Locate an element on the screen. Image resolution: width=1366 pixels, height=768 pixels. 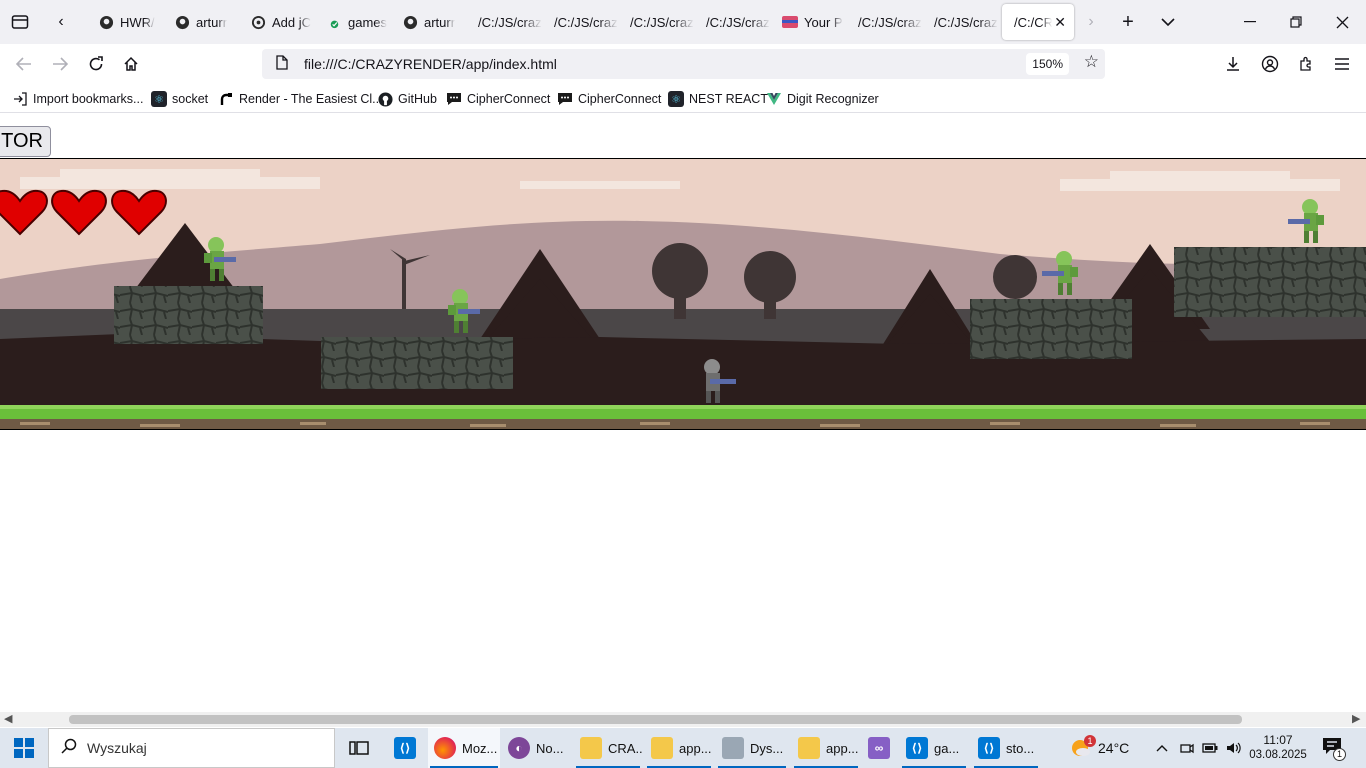
forward-icon is located at coordinates (60, 64).